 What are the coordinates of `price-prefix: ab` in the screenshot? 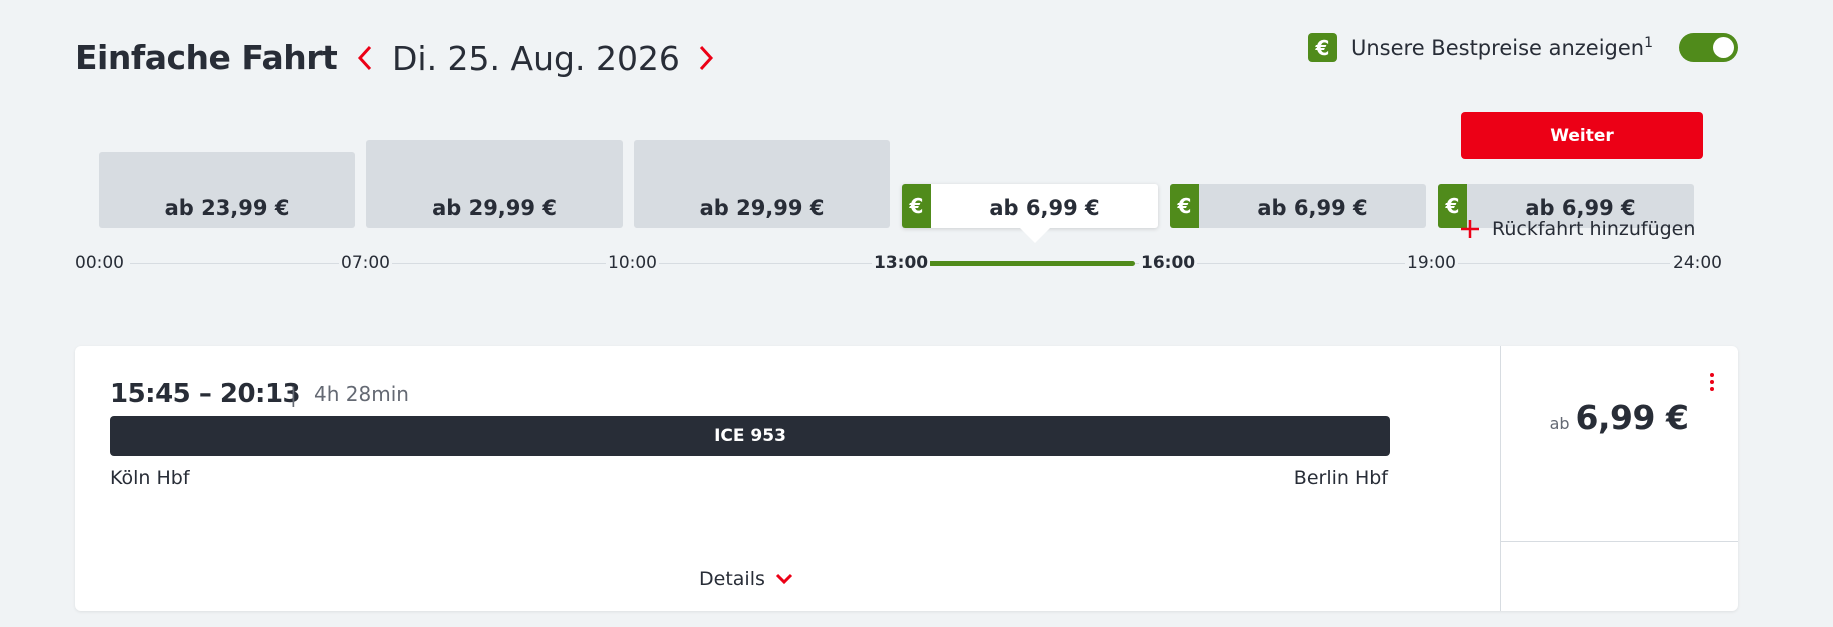 It's located at (1559, 423).